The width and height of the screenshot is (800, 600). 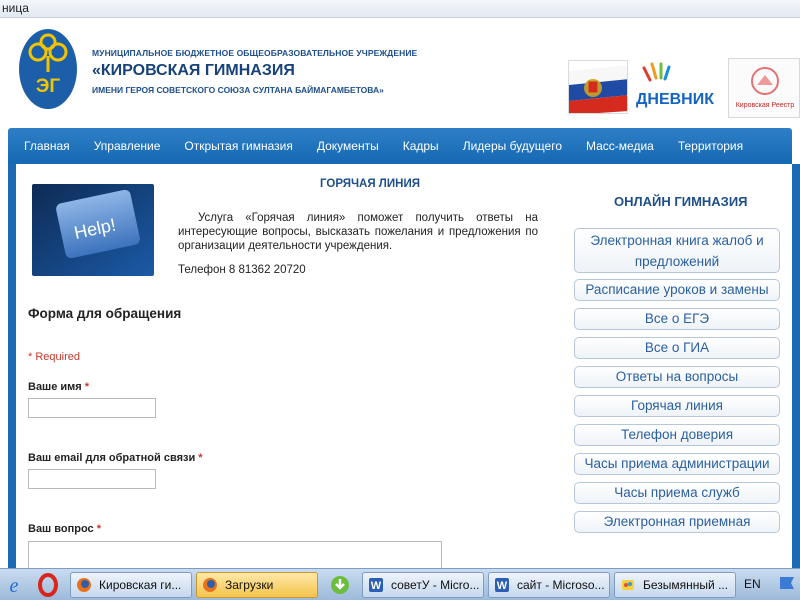 I want to click on internet-explorer-icon: e, so click(x=14, y=585).